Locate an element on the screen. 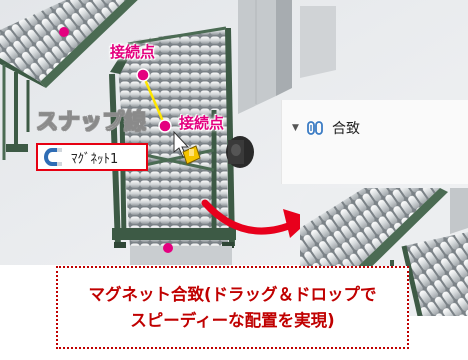 The height and width of the screenshot is (360, 468). chevron-down-icon: ▼ is located at coordinates (299, 128).